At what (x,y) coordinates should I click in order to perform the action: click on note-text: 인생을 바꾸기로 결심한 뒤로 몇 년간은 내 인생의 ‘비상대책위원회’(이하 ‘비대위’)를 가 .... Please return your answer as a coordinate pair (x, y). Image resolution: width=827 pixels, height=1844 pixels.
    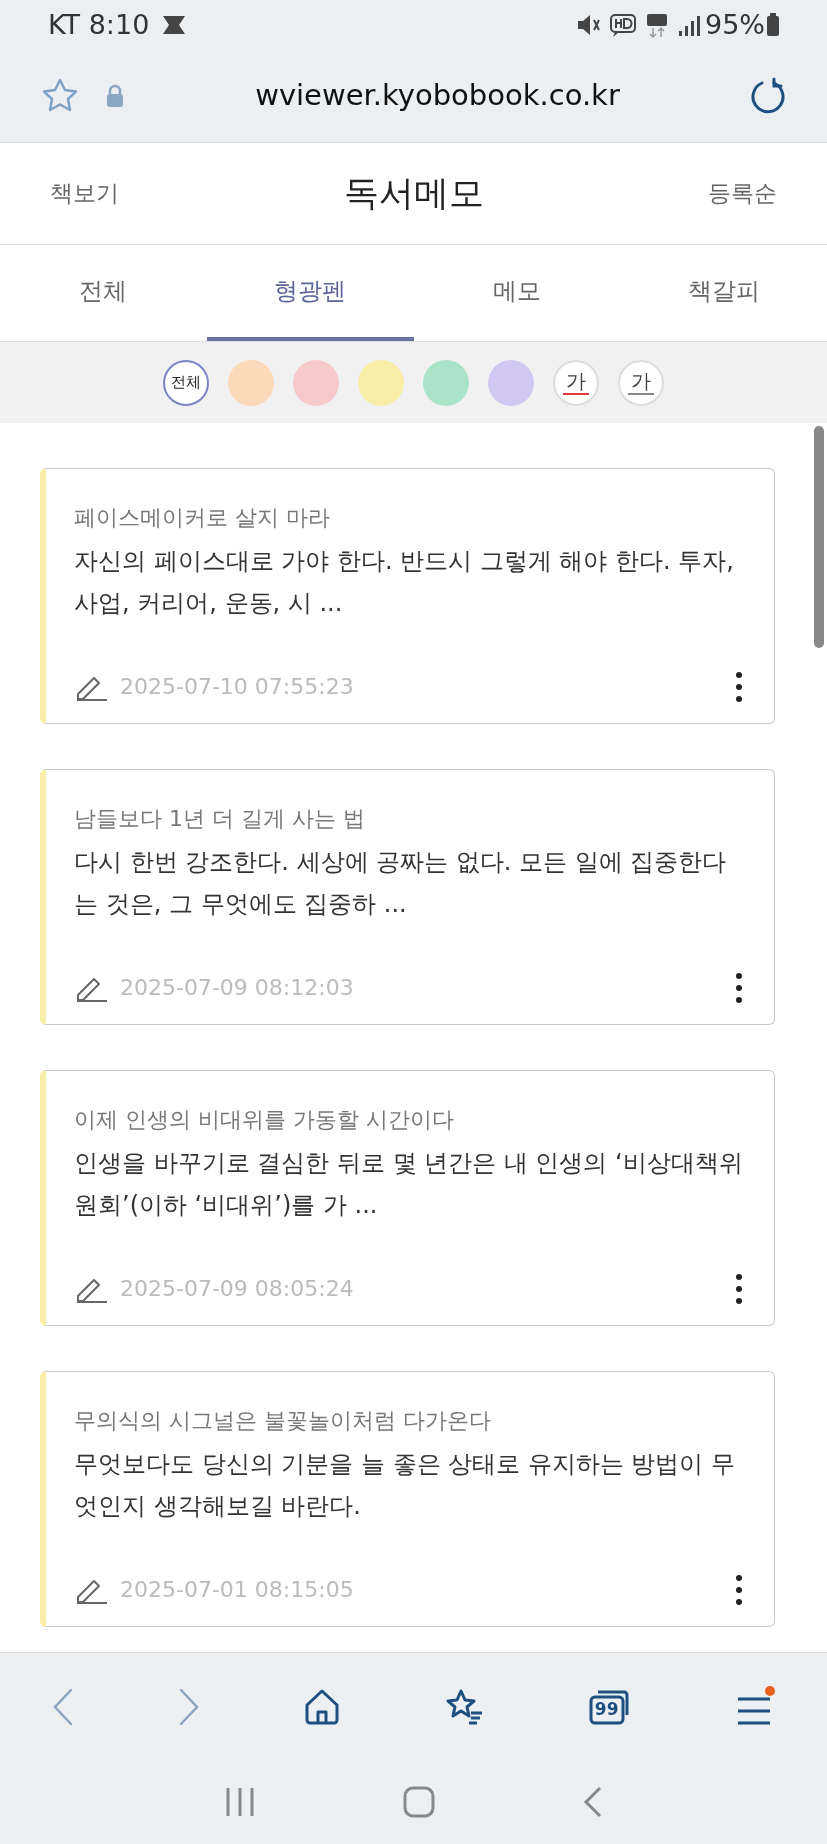
    Looking at the image, I should click on (409, 1184).